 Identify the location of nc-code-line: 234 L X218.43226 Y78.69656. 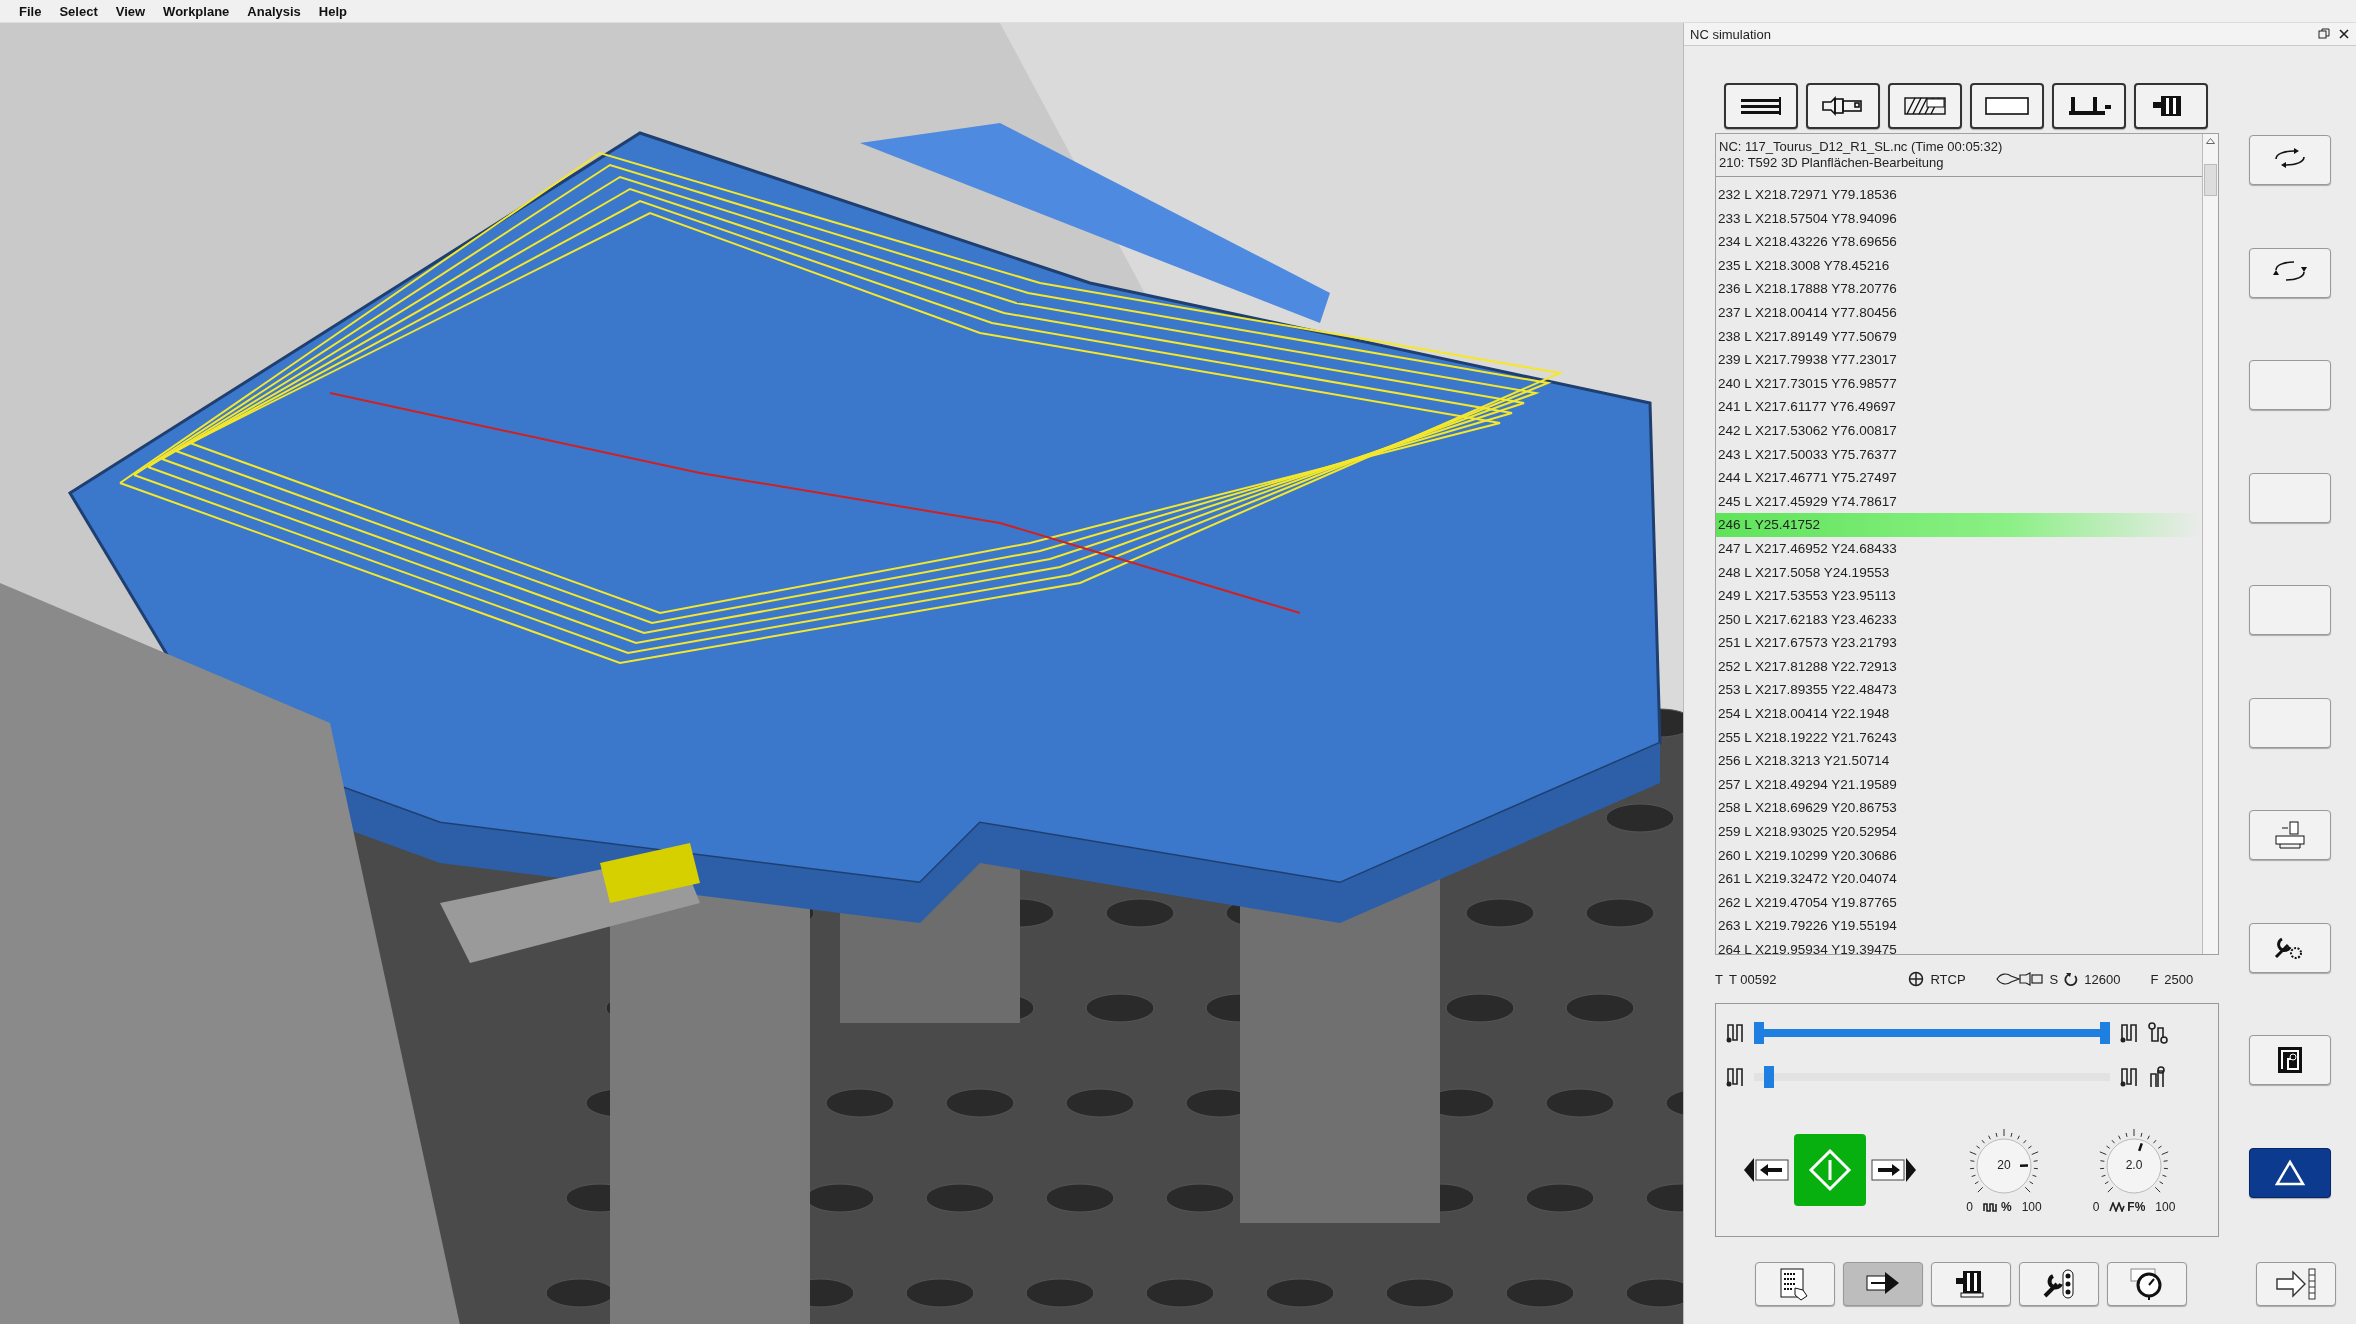
(1959, 242).